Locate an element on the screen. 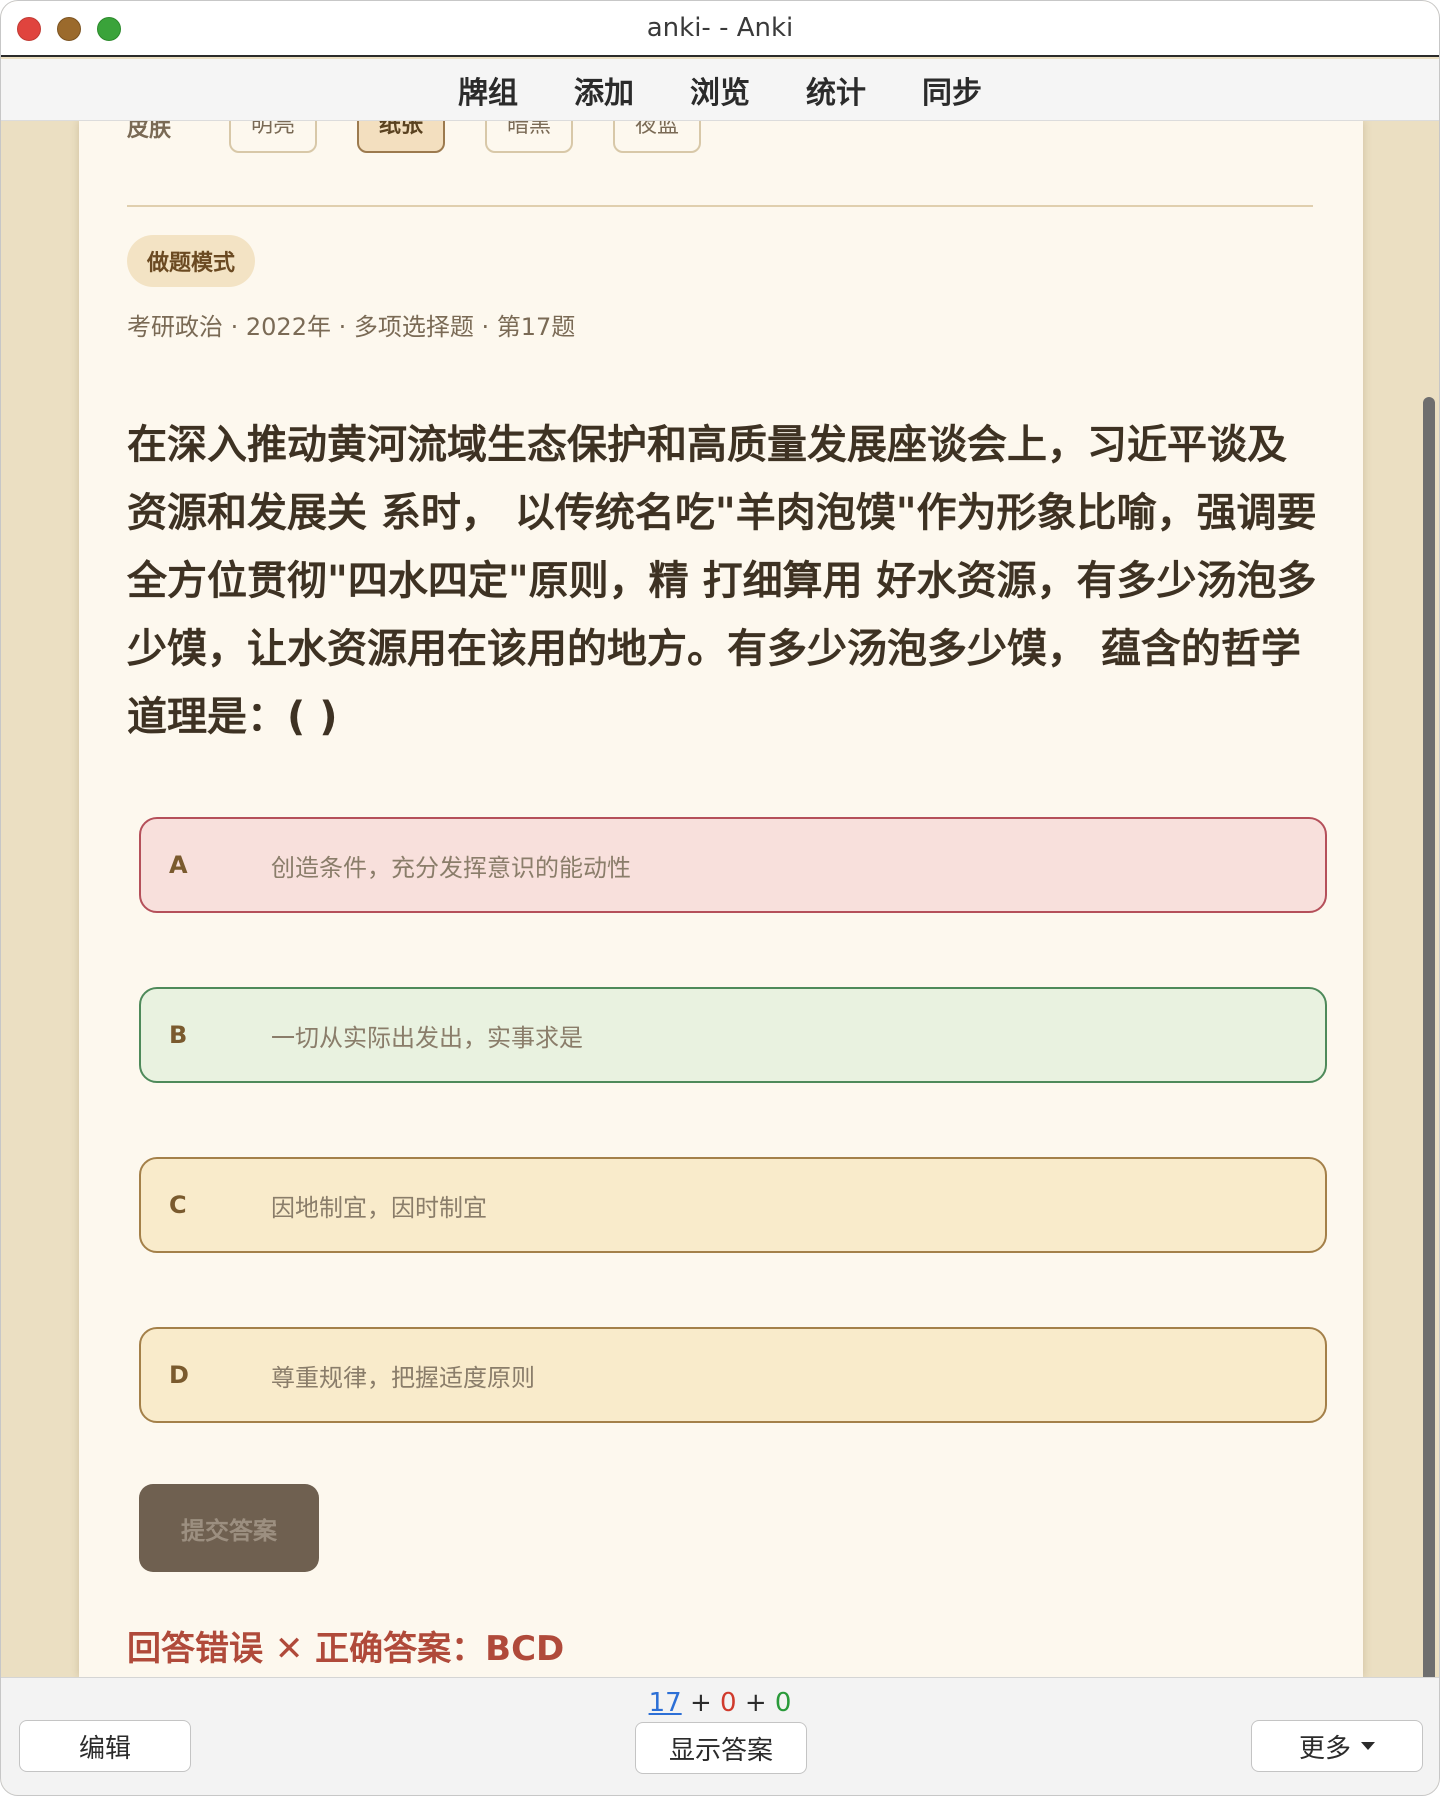 This screenshot has width=1440, height=1796. toolbar-add: 添加 is located at coordinates (604, 90).